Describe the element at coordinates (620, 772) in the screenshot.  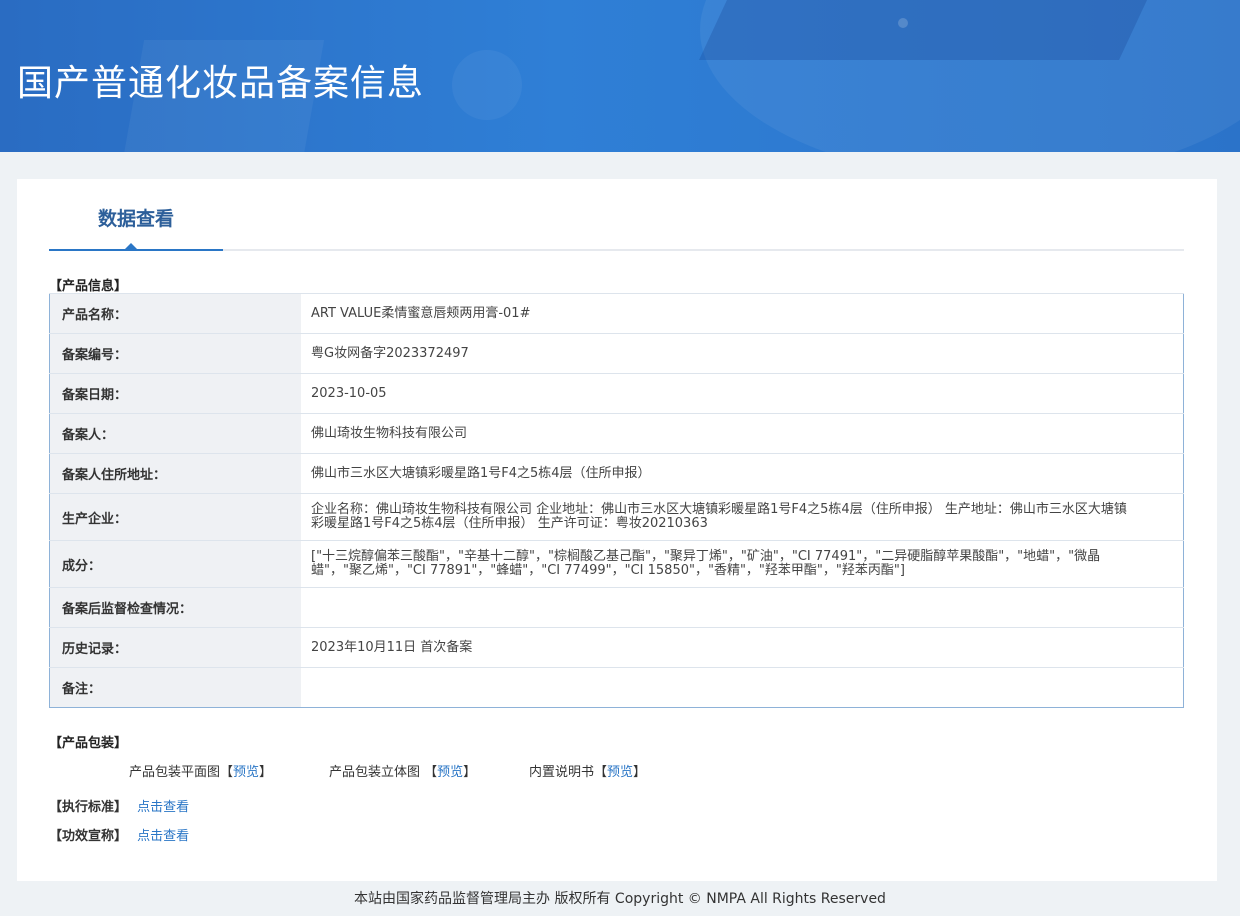
I see `preview-manual-link: 预览` at that location.